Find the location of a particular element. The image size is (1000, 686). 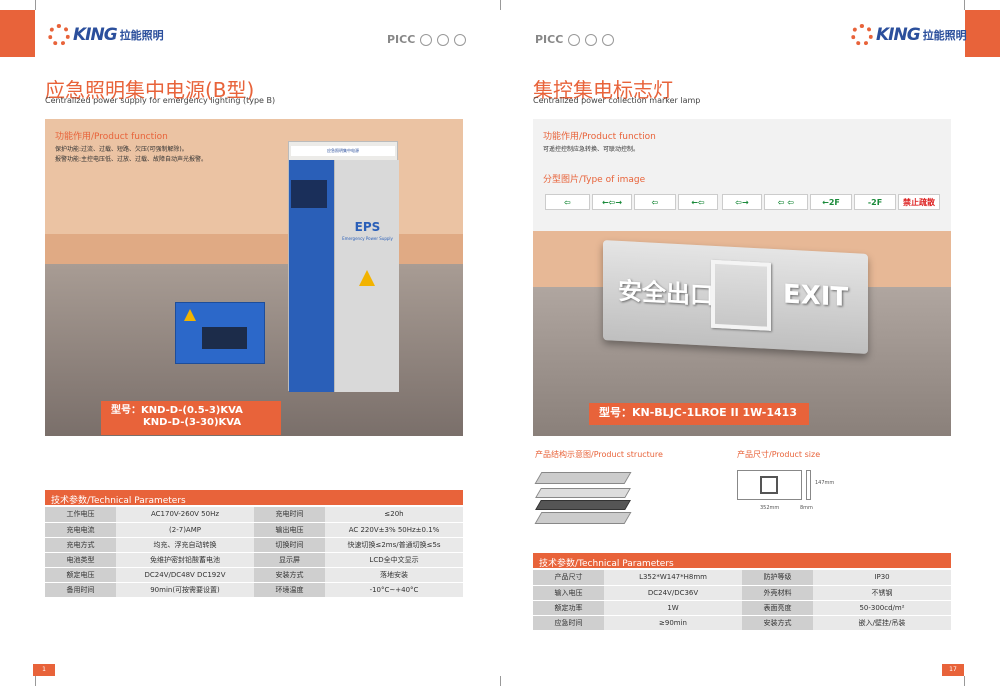

marker-lamp-panel: 安全出口 EXIT is located at coordinates (735, 297).